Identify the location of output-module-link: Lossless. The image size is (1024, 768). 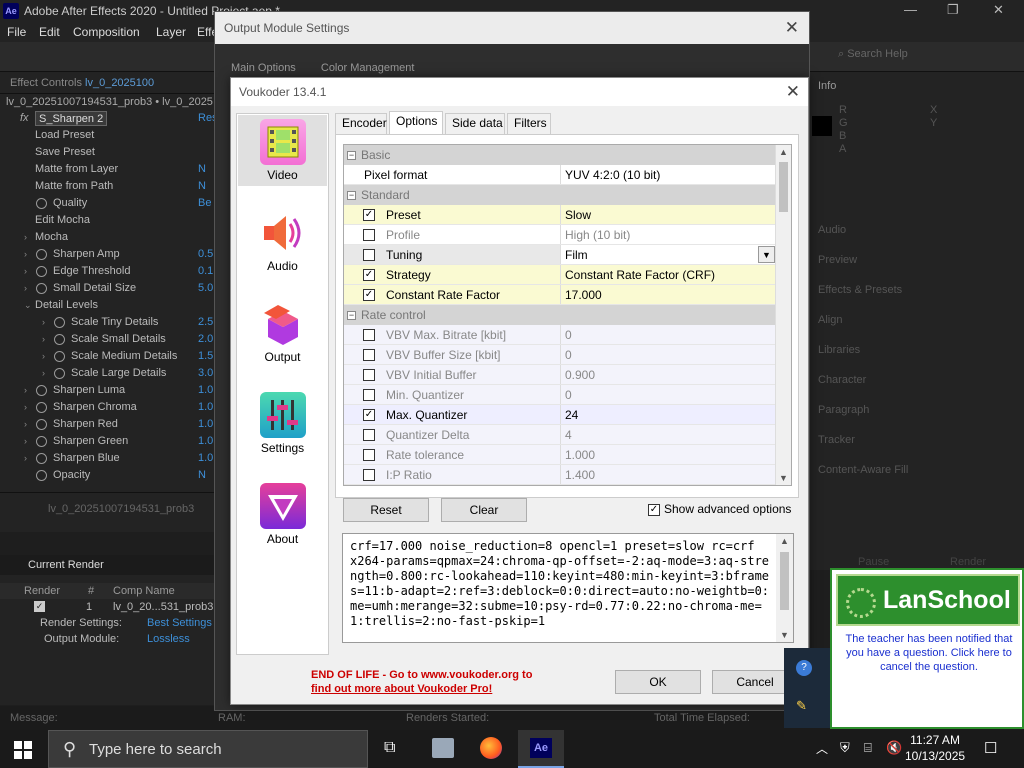
(168, 639).